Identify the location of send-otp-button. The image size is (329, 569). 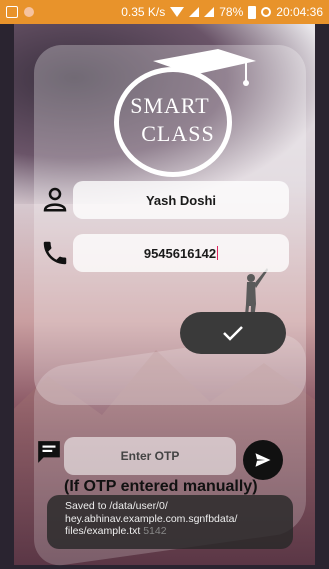
(263, 460).